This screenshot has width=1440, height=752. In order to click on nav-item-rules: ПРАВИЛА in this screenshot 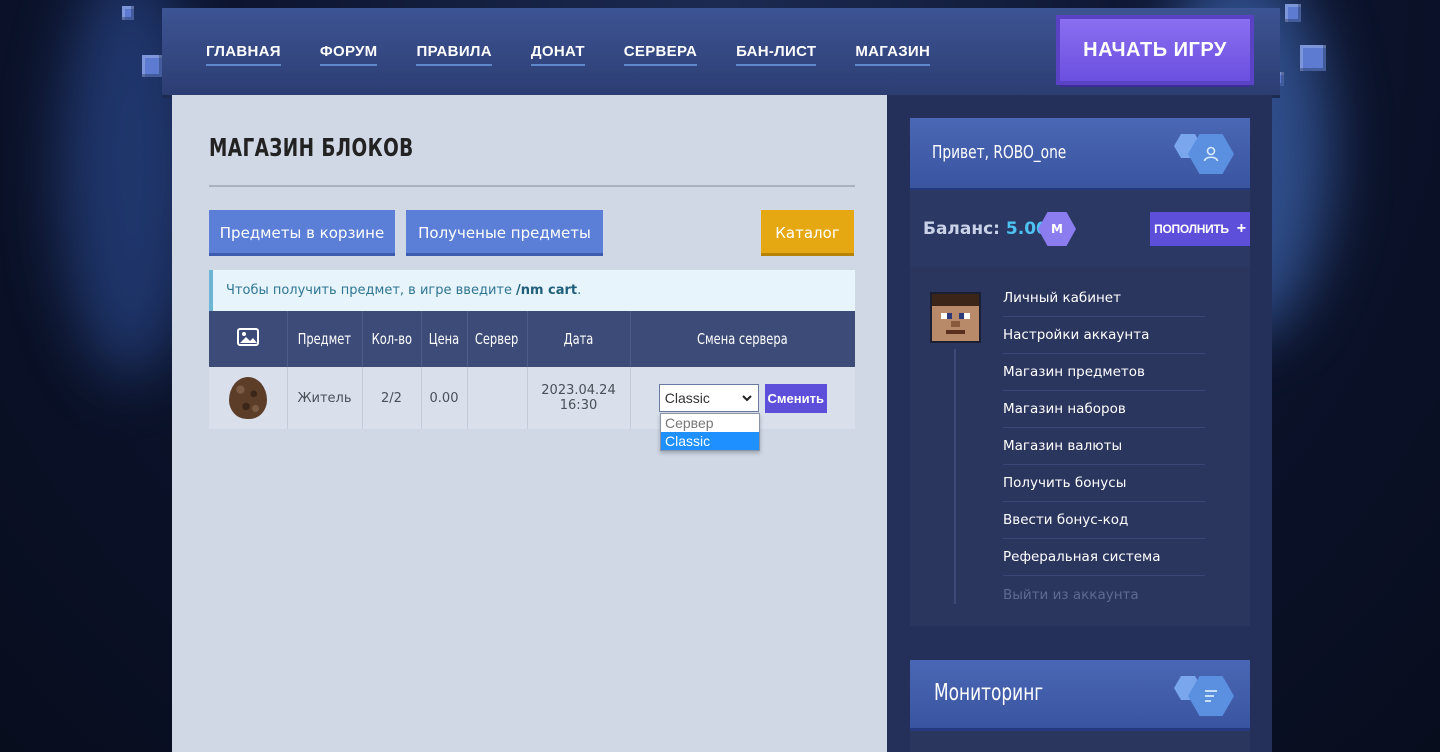, I will do `click(454, 54)`.